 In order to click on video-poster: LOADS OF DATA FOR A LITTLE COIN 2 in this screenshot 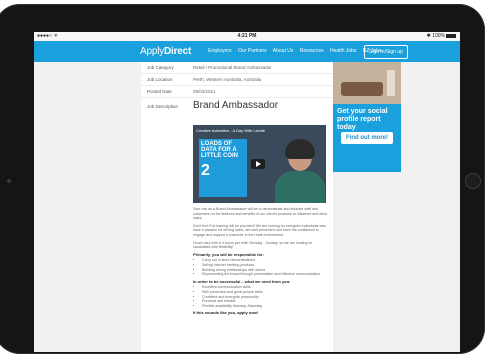, I will do `click(223, 168)`.